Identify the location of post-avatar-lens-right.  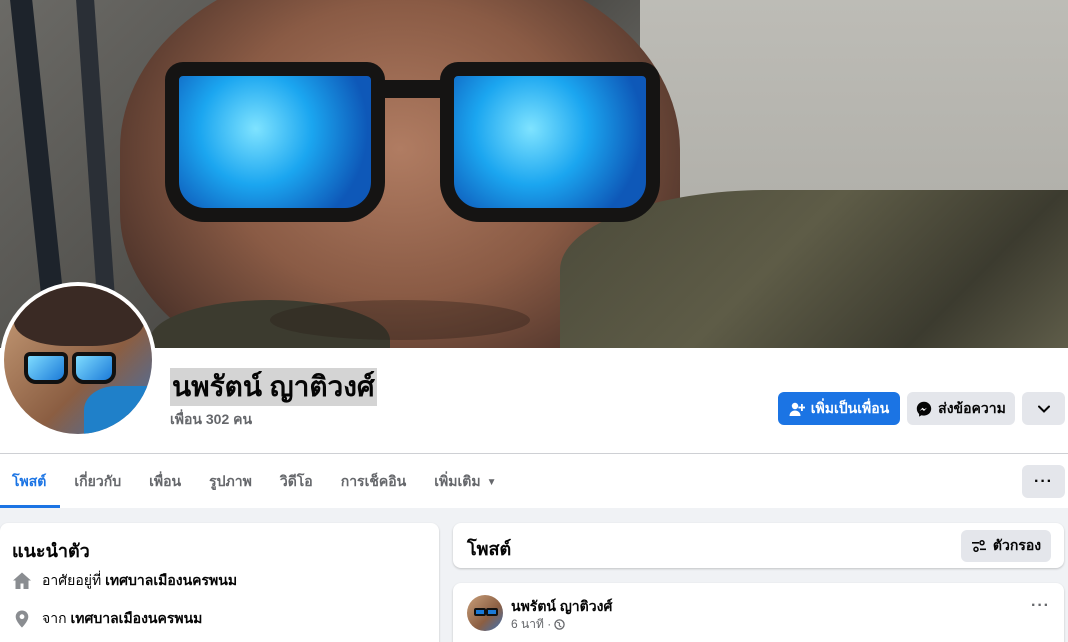
(492, 612).